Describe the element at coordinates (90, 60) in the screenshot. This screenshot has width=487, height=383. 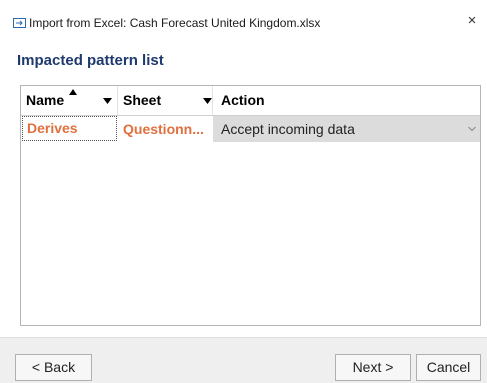
I see `section-title: Impacted pattern list` at that location.